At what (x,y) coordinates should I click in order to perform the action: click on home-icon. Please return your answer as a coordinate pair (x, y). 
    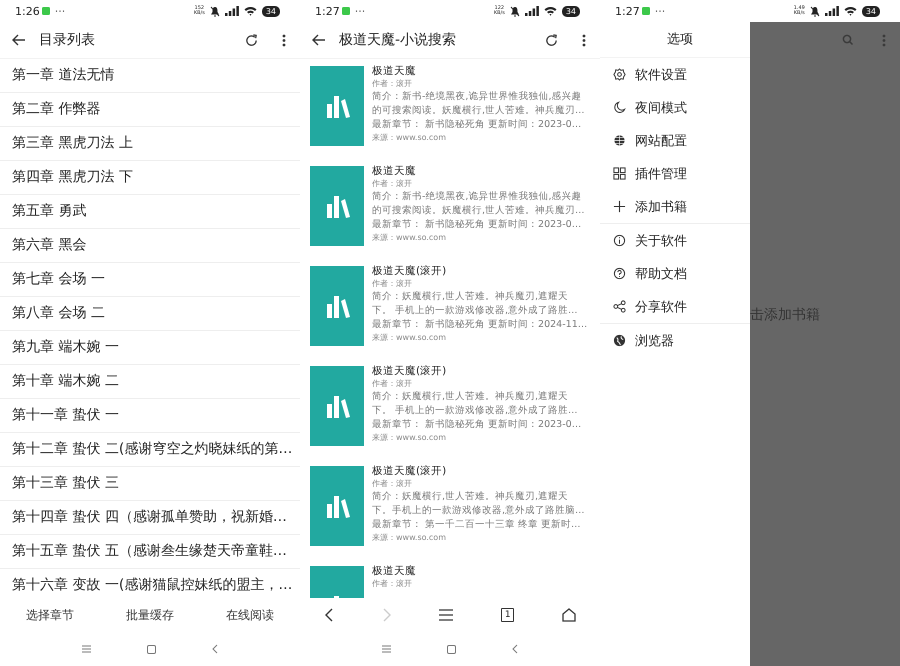
    Looking at the image, I should click on (569, 615).